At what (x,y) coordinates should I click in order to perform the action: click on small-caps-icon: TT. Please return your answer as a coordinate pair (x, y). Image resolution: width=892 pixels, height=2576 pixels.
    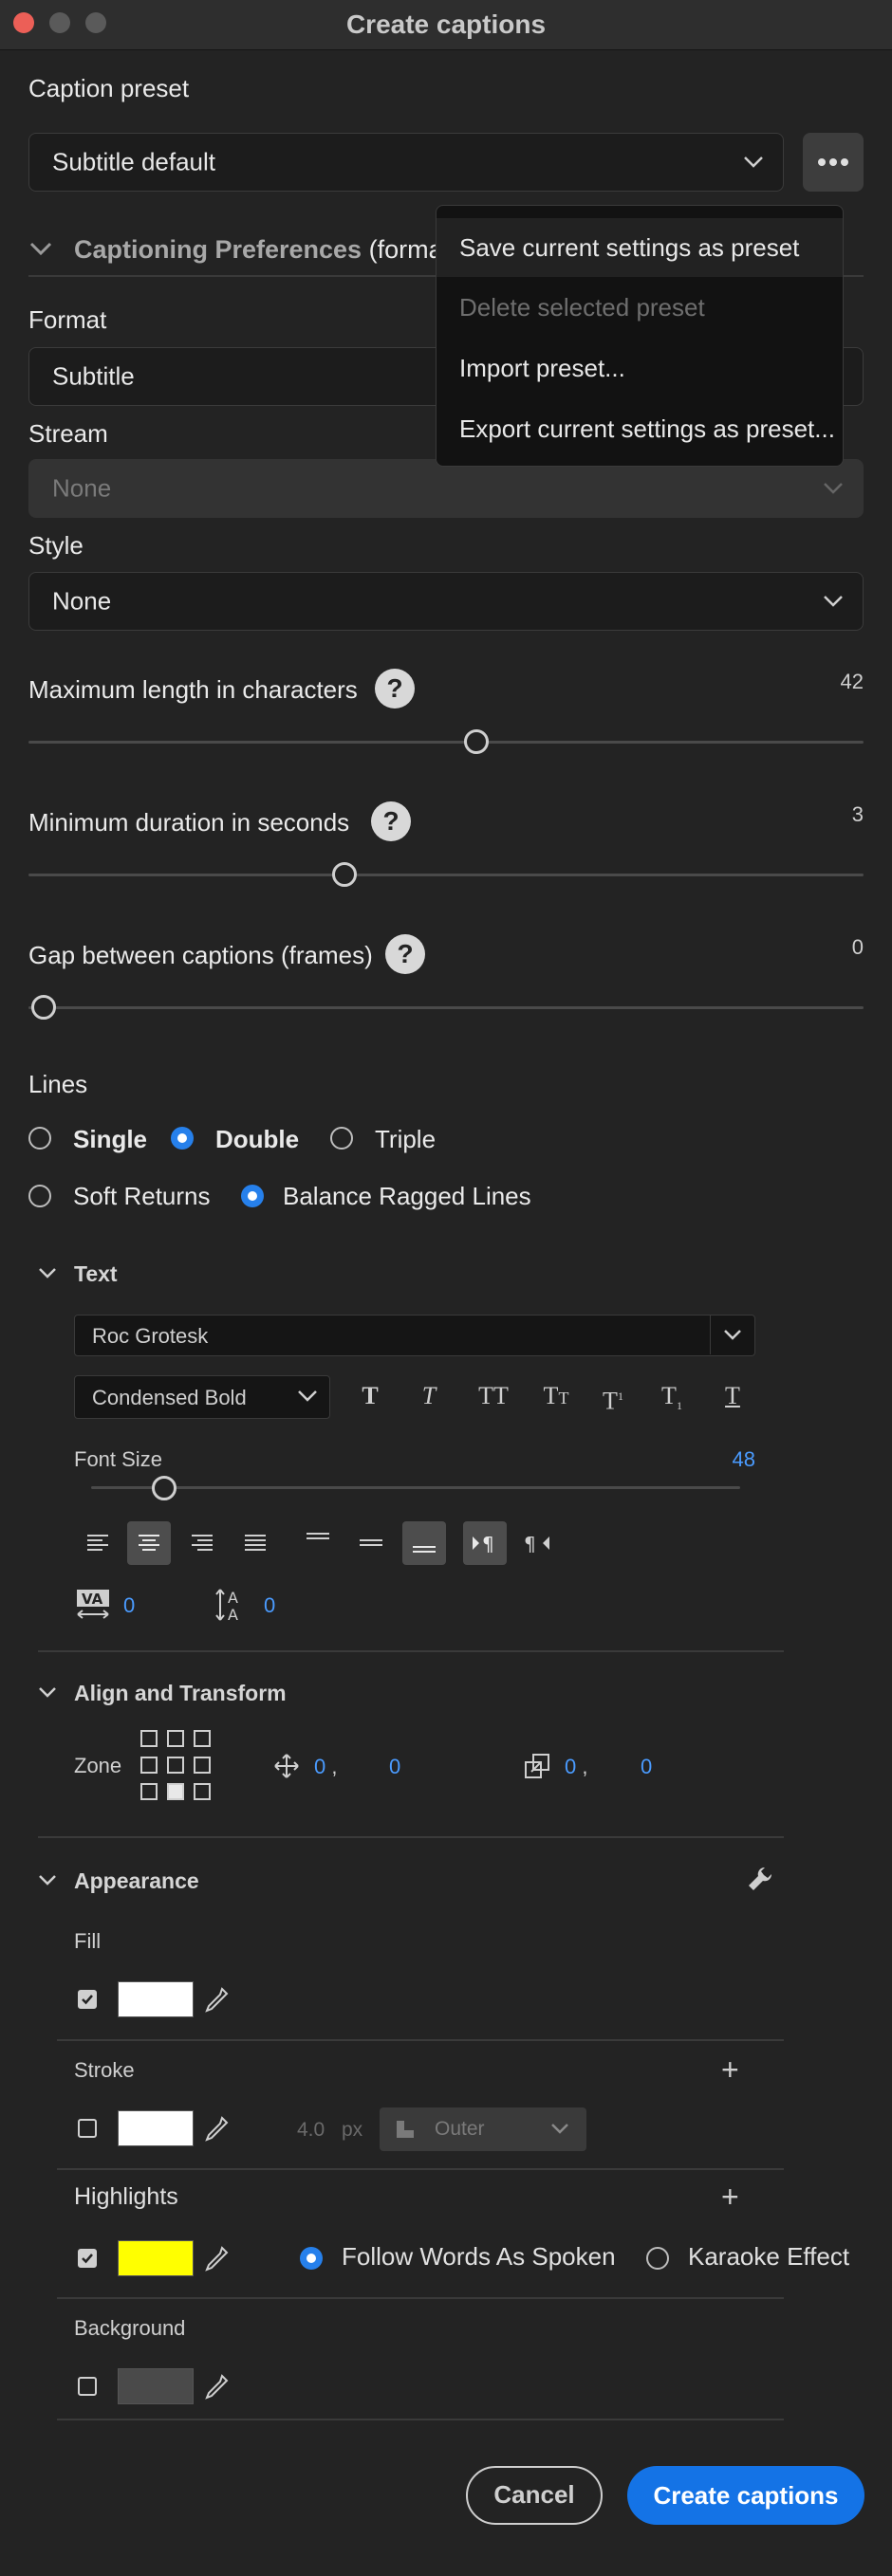
    Looking at the image, I should click on (556, 1396).